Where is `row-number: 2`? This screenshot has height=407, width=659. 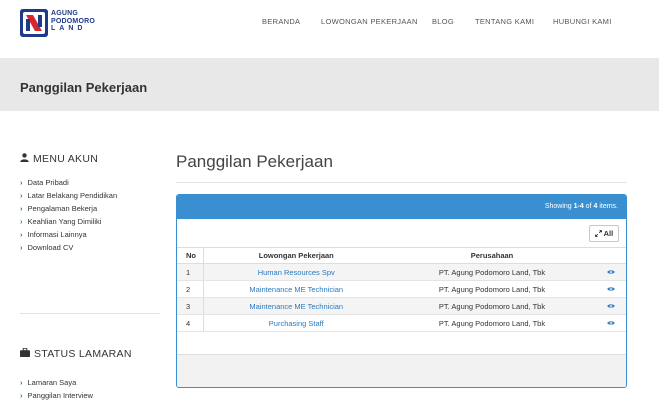 row-number: 2 is located at coordinates (190, 289).